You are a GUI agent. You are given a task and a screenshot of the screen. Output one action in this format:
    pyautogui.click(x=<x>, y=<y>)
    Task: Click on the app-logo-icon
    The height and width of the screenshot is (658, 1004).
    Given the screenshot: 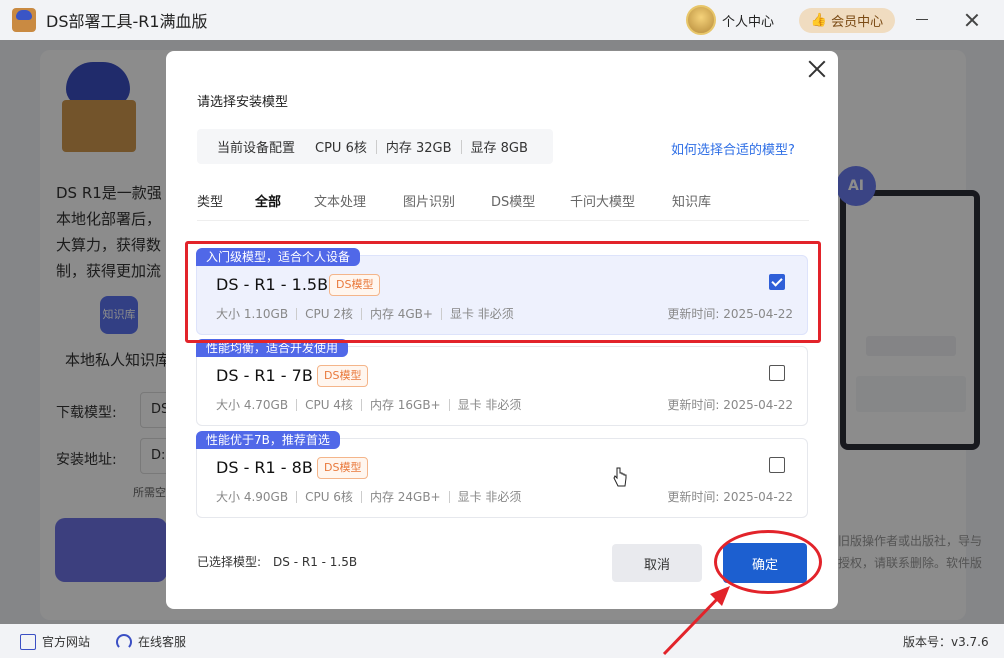 What is the action you would take?
    pyautogui.click(x=24, y=20)
    